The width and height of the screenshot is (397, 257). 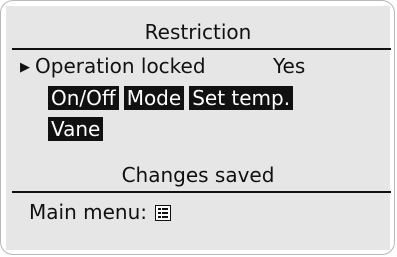 I want to click on operation-locked-row: ▶ Operation locked Yes, so click(x=162, y=67).